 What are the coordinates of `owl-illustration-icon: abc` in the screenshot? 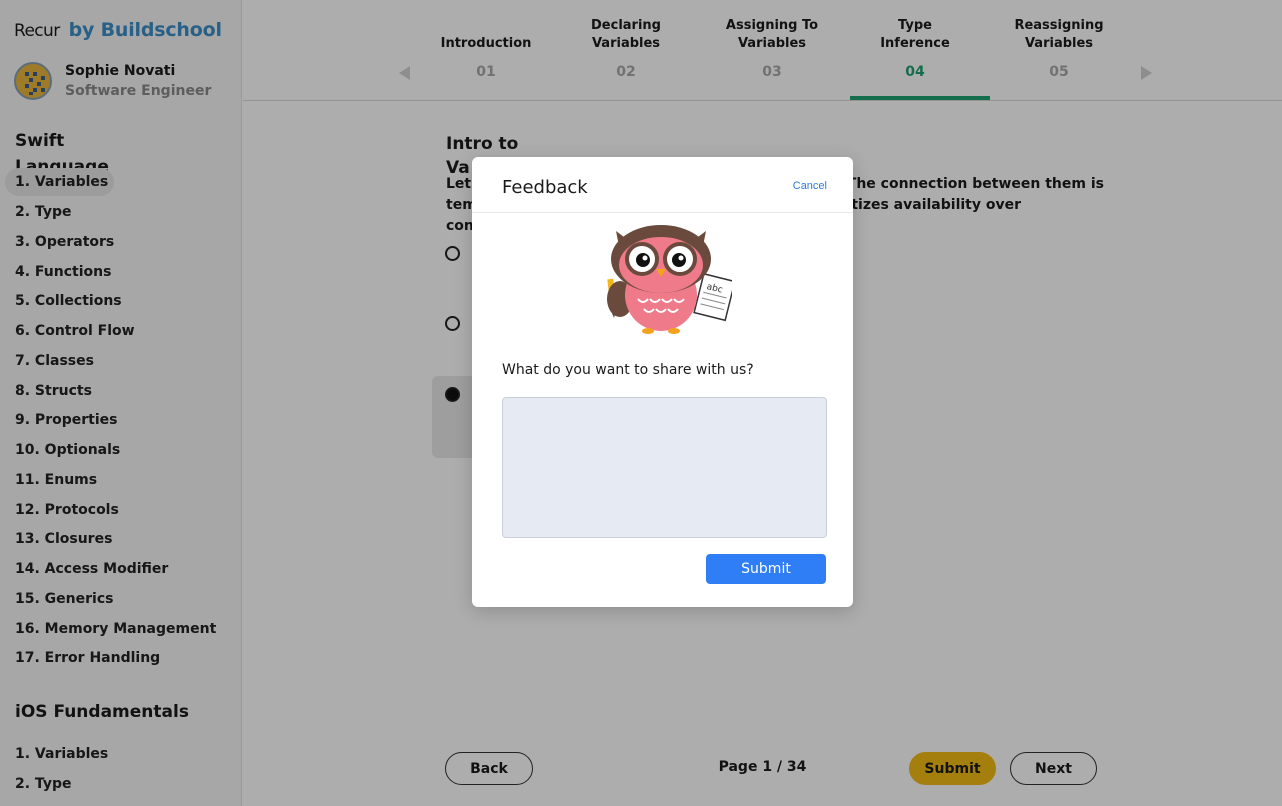 It's located at (669, 279).